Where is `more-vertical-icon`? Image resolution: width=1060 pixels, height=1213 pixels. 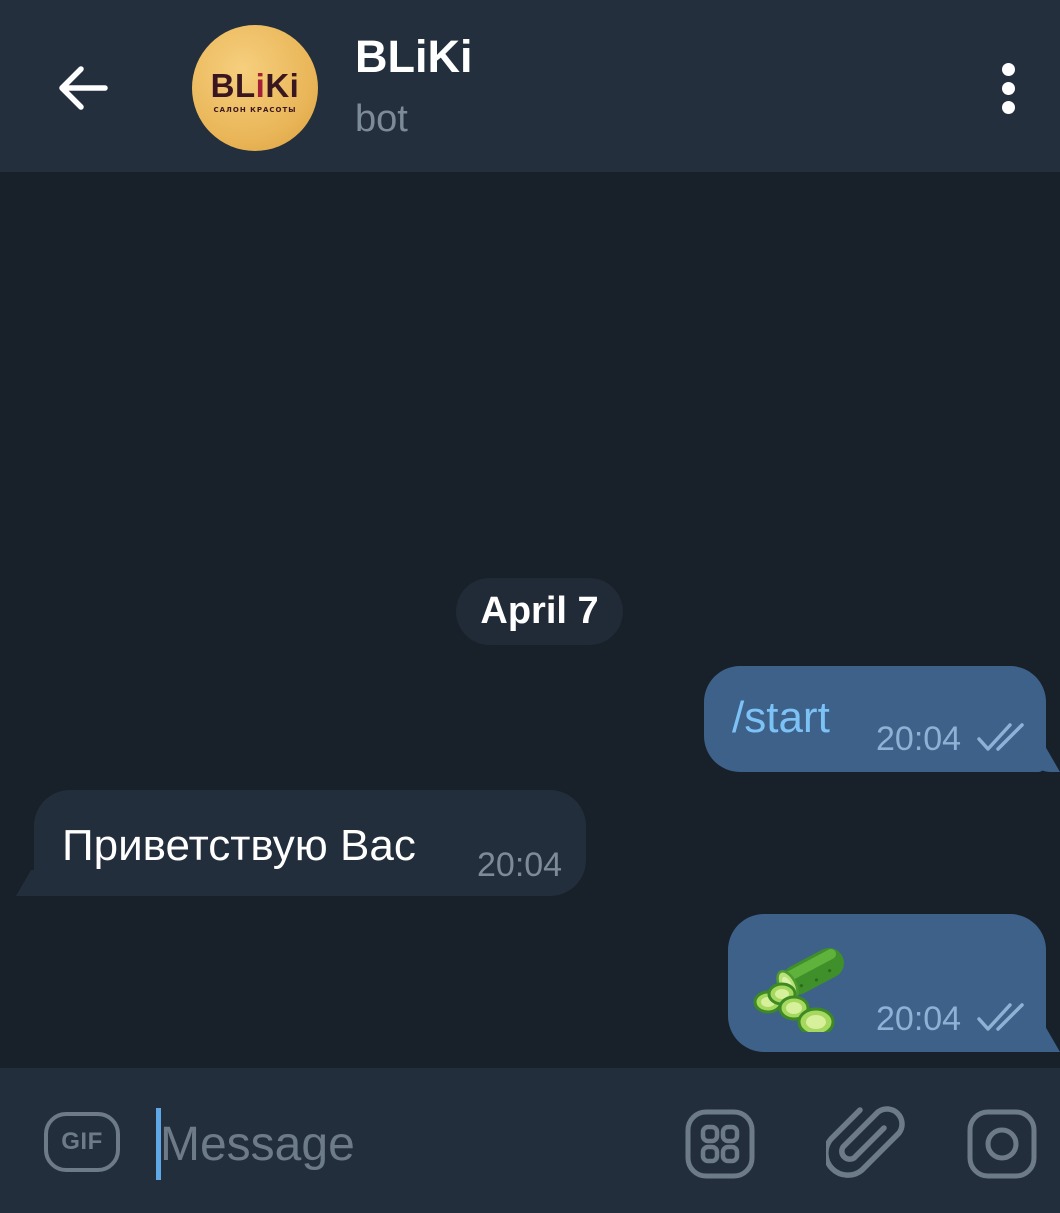
more-vertical-icon is located at coordinates (1008, 69).